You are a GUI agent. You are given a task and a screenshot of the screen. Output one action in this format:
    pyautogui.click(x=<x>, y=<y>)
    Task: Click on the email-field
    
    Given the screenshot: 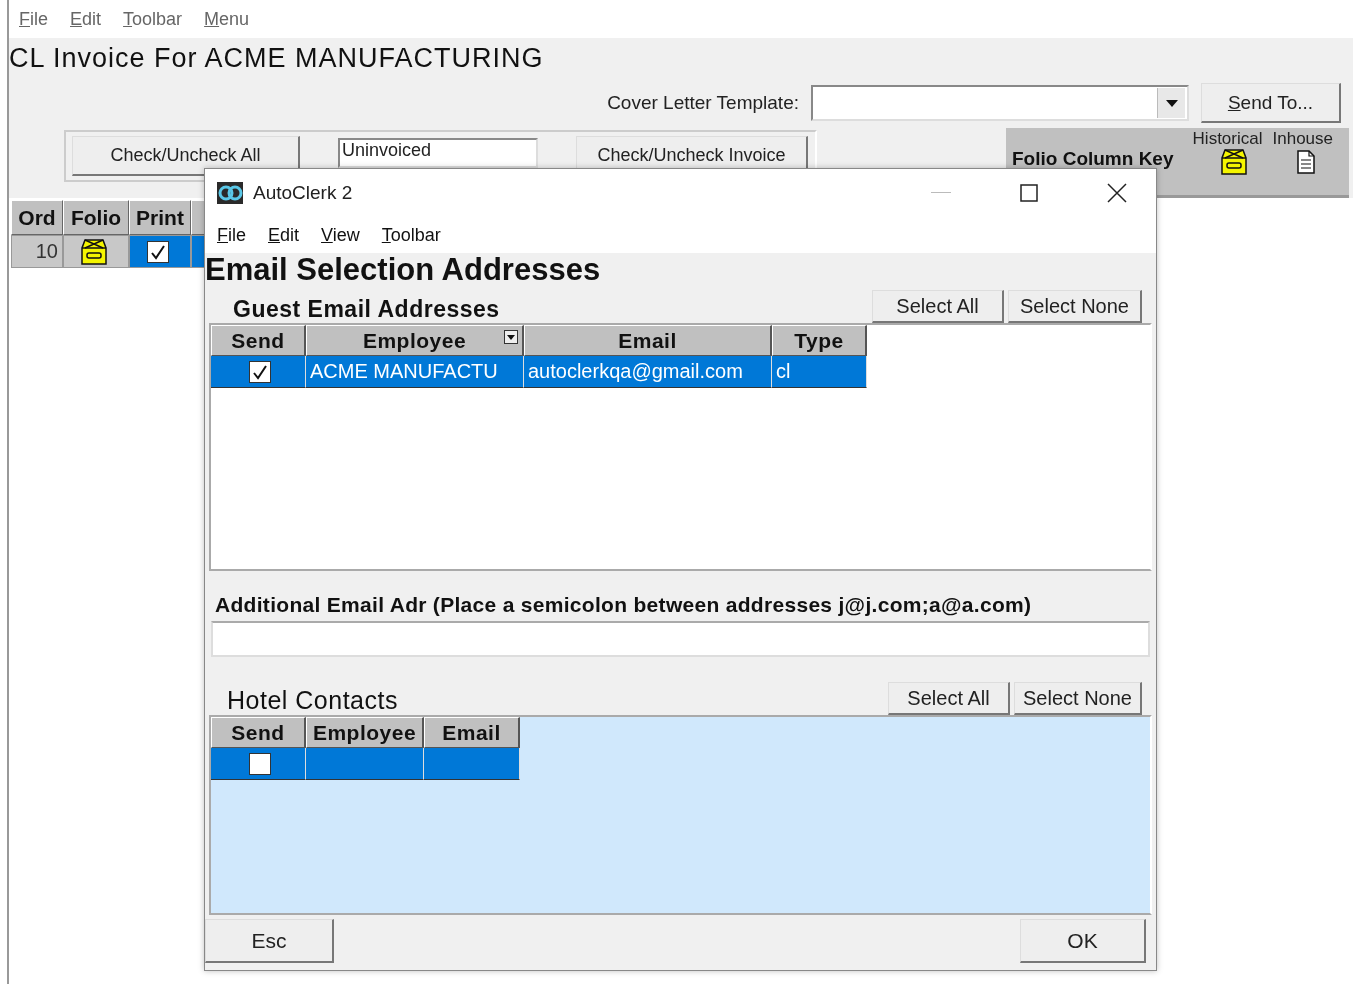 What is the action you would take?
    pyautogui.click(x=680, y=639)
    